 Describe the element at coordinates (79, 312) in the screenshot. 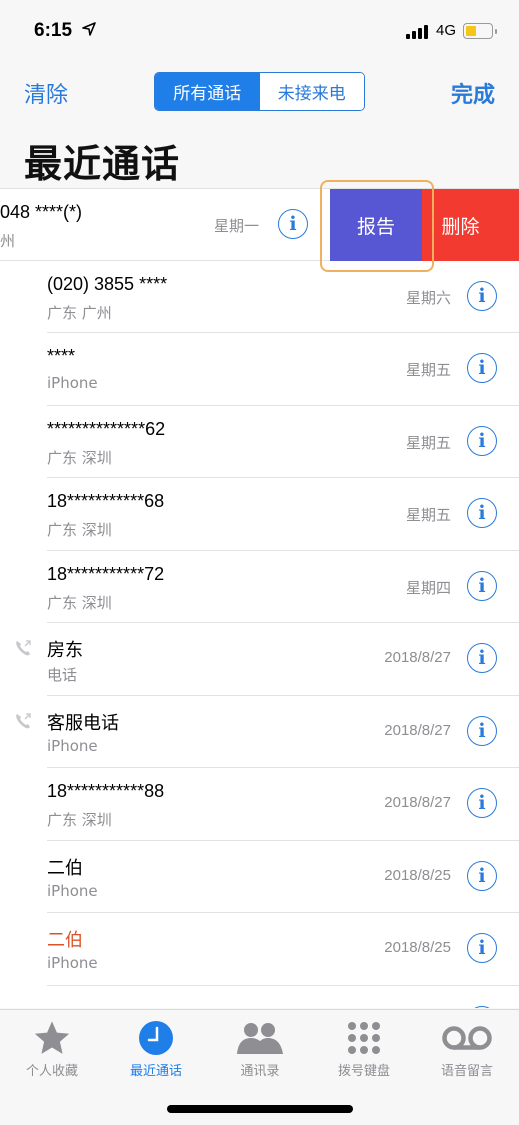

I see `call-subtitle: 广东 广州` at that location.